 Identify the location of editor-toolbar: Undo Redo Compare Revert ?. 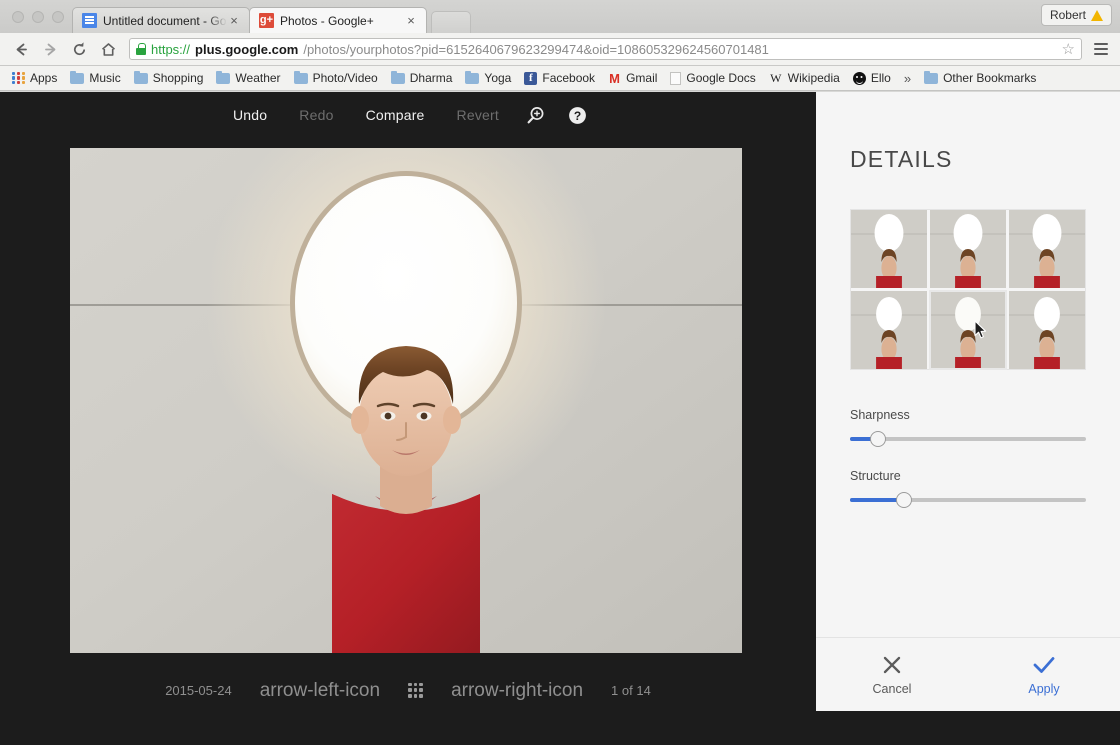
(408, 113).